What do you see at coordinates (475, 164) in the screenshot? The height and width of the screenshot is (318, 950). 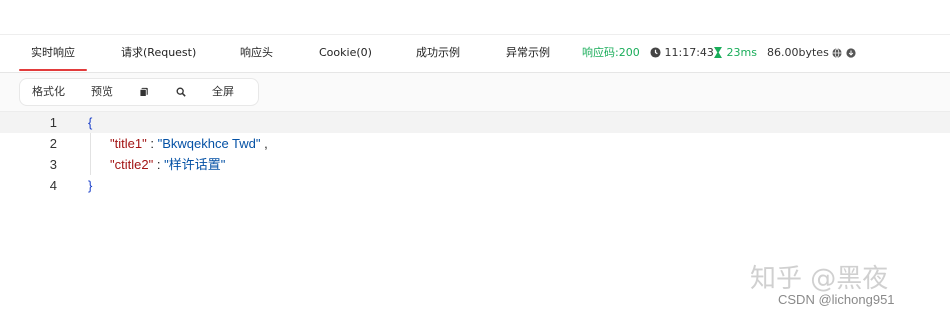 I see `code-line-3: 3 "ctitle2" : "样许话置"` at bounding box center [475, 164].